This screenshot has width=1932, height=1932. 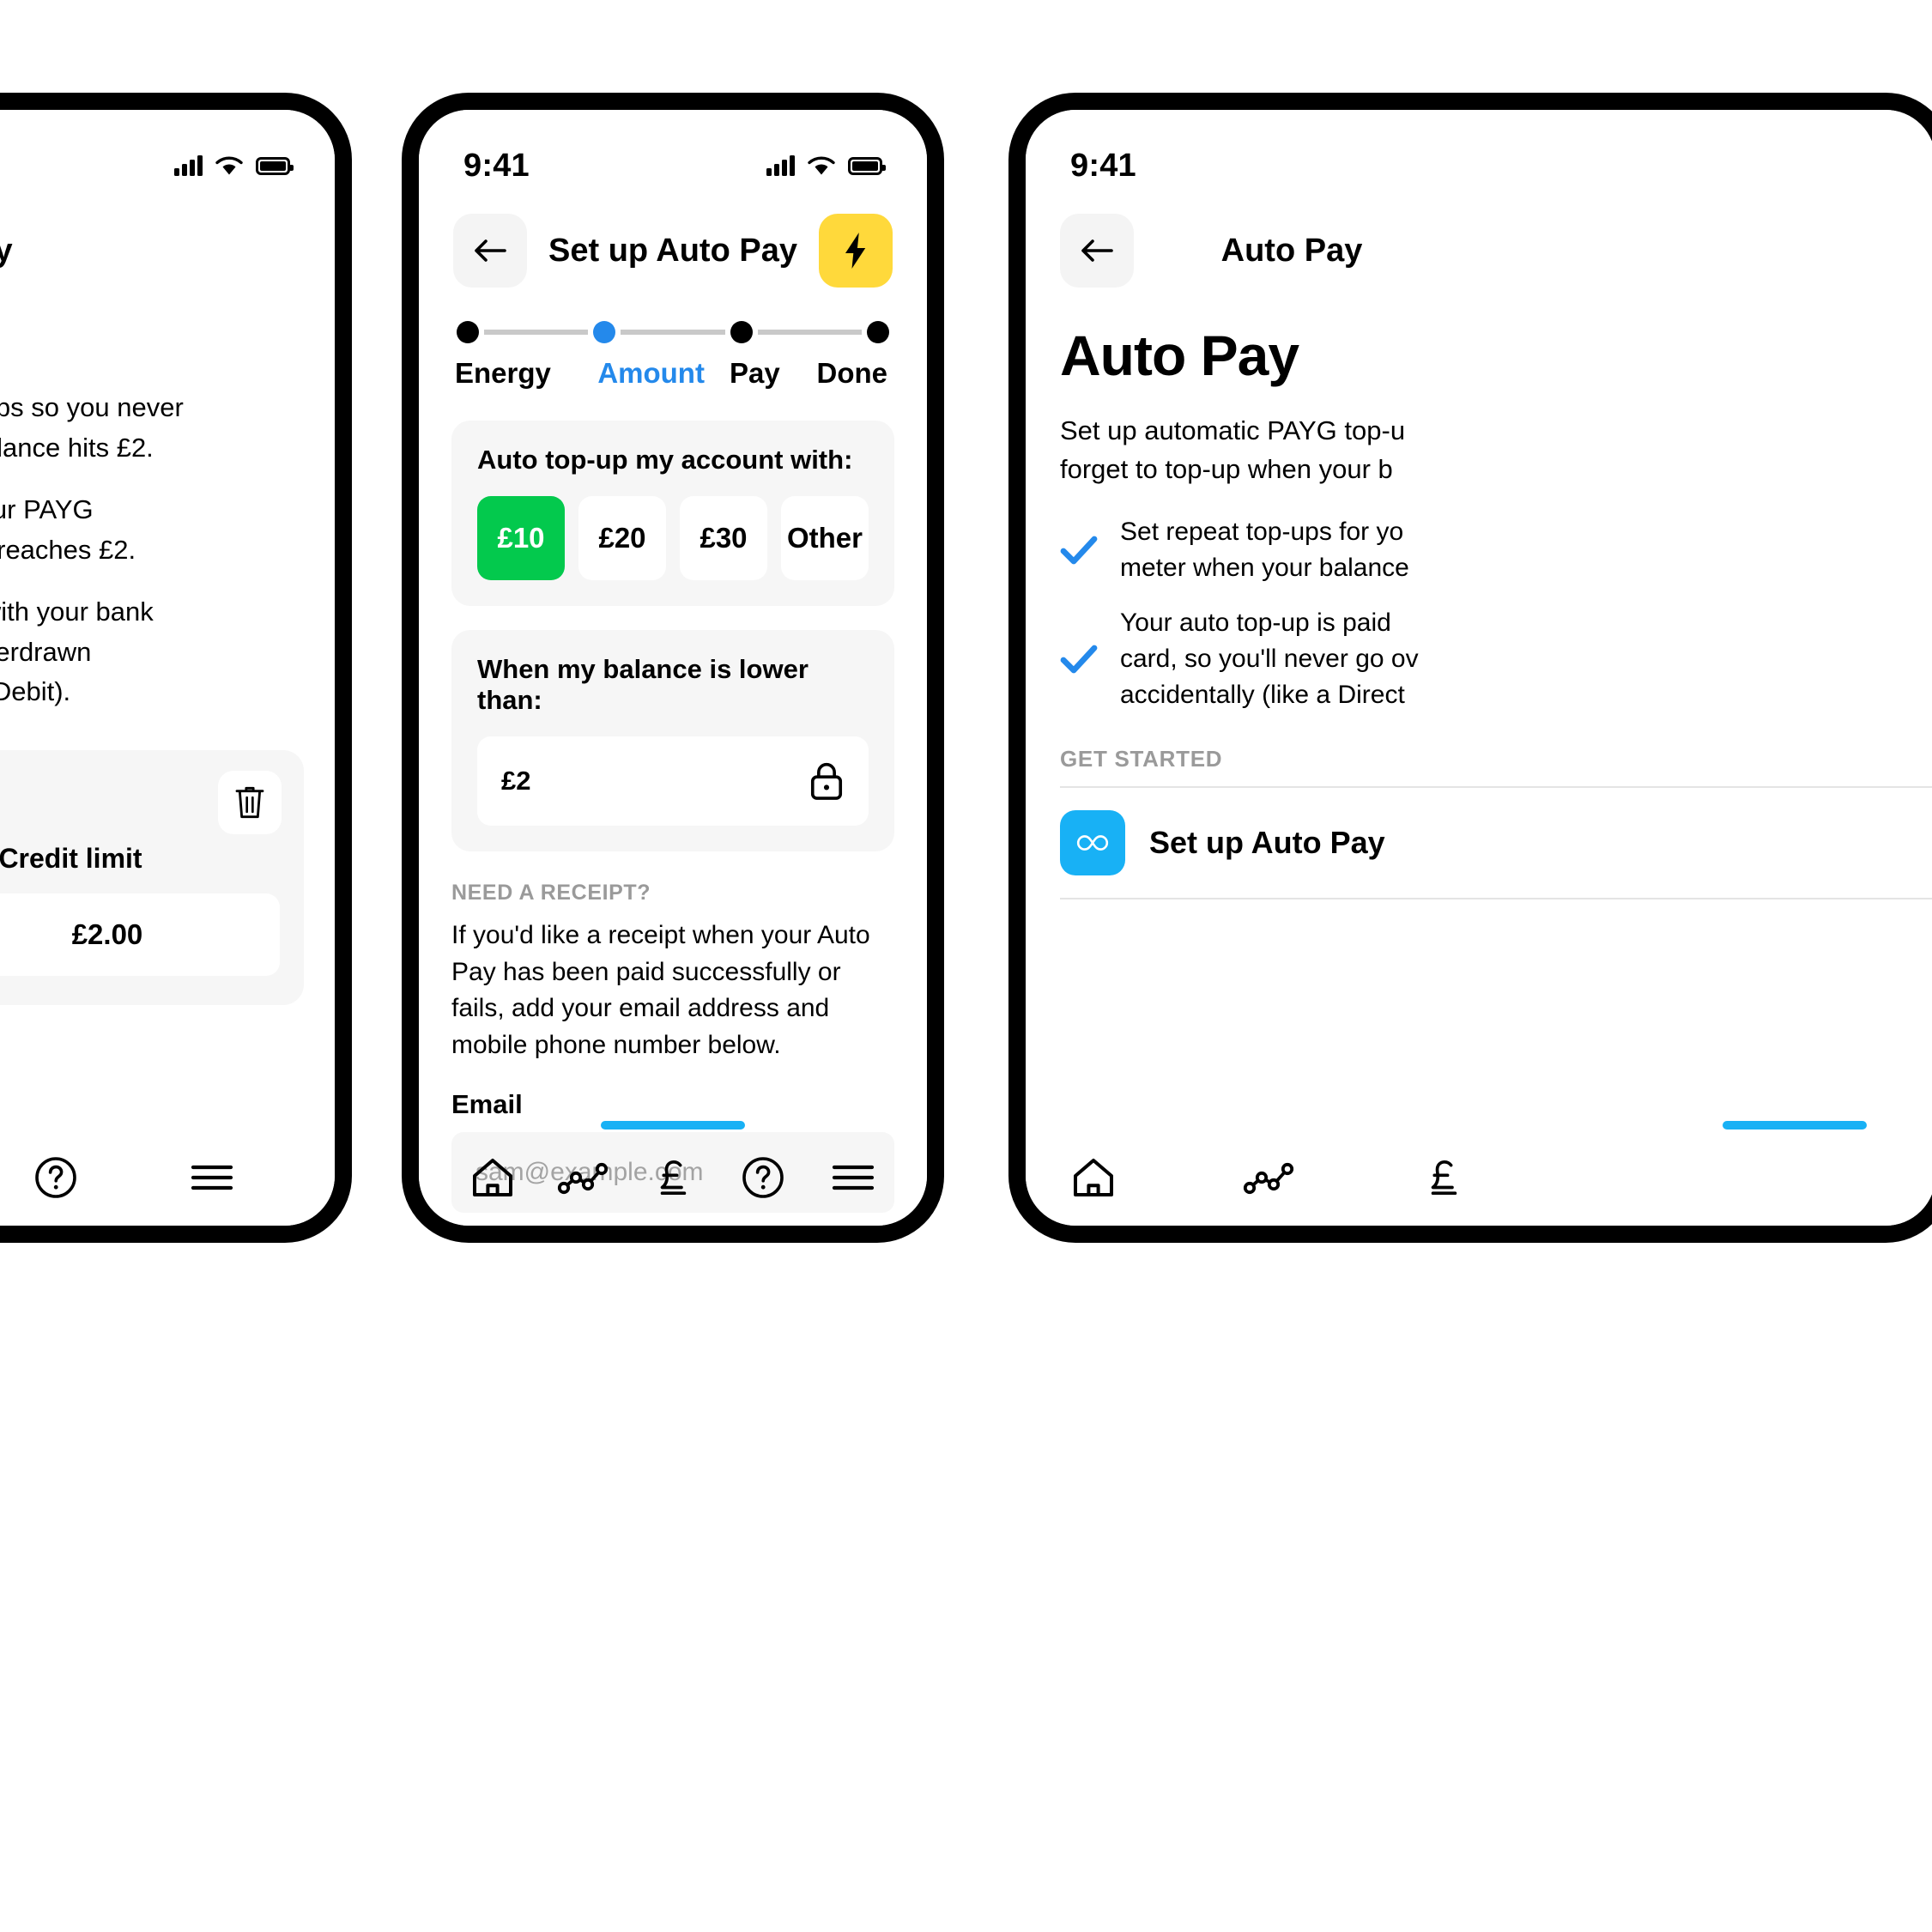 I want to click on left-status-icons, so click(x=234, y=166).